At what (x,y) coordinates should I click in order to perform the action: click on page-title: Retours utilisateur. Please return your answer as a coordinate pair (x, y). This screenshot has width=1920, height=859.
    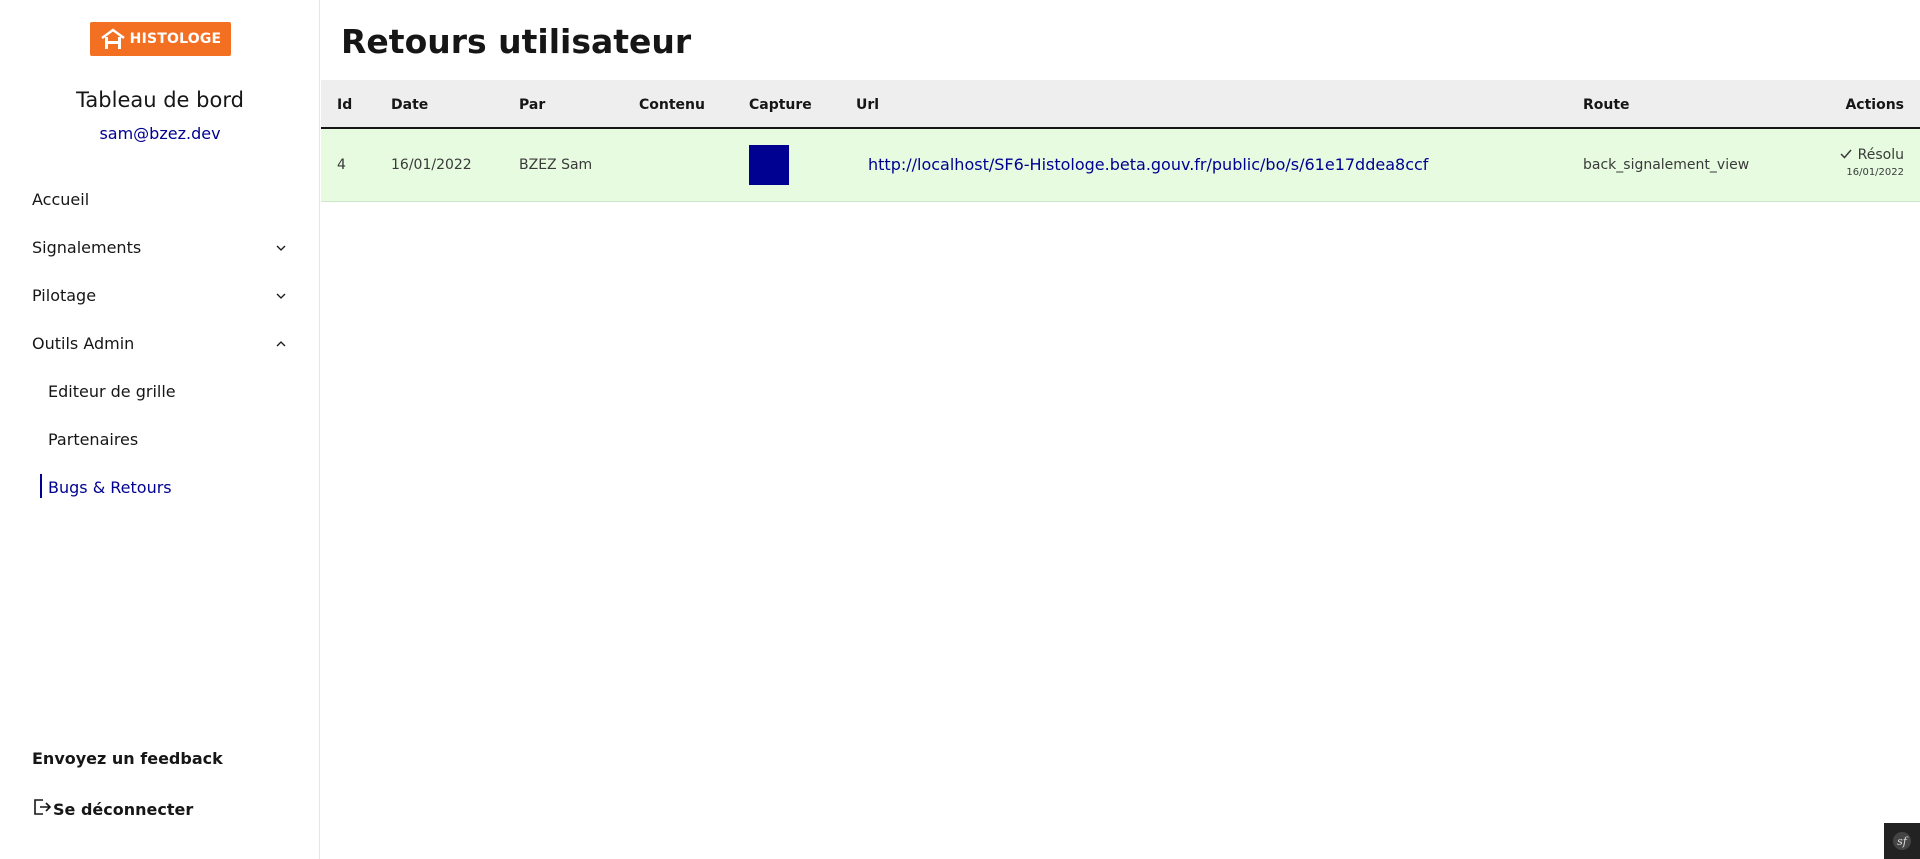
    Looking at the image, I should click on (516, 41).